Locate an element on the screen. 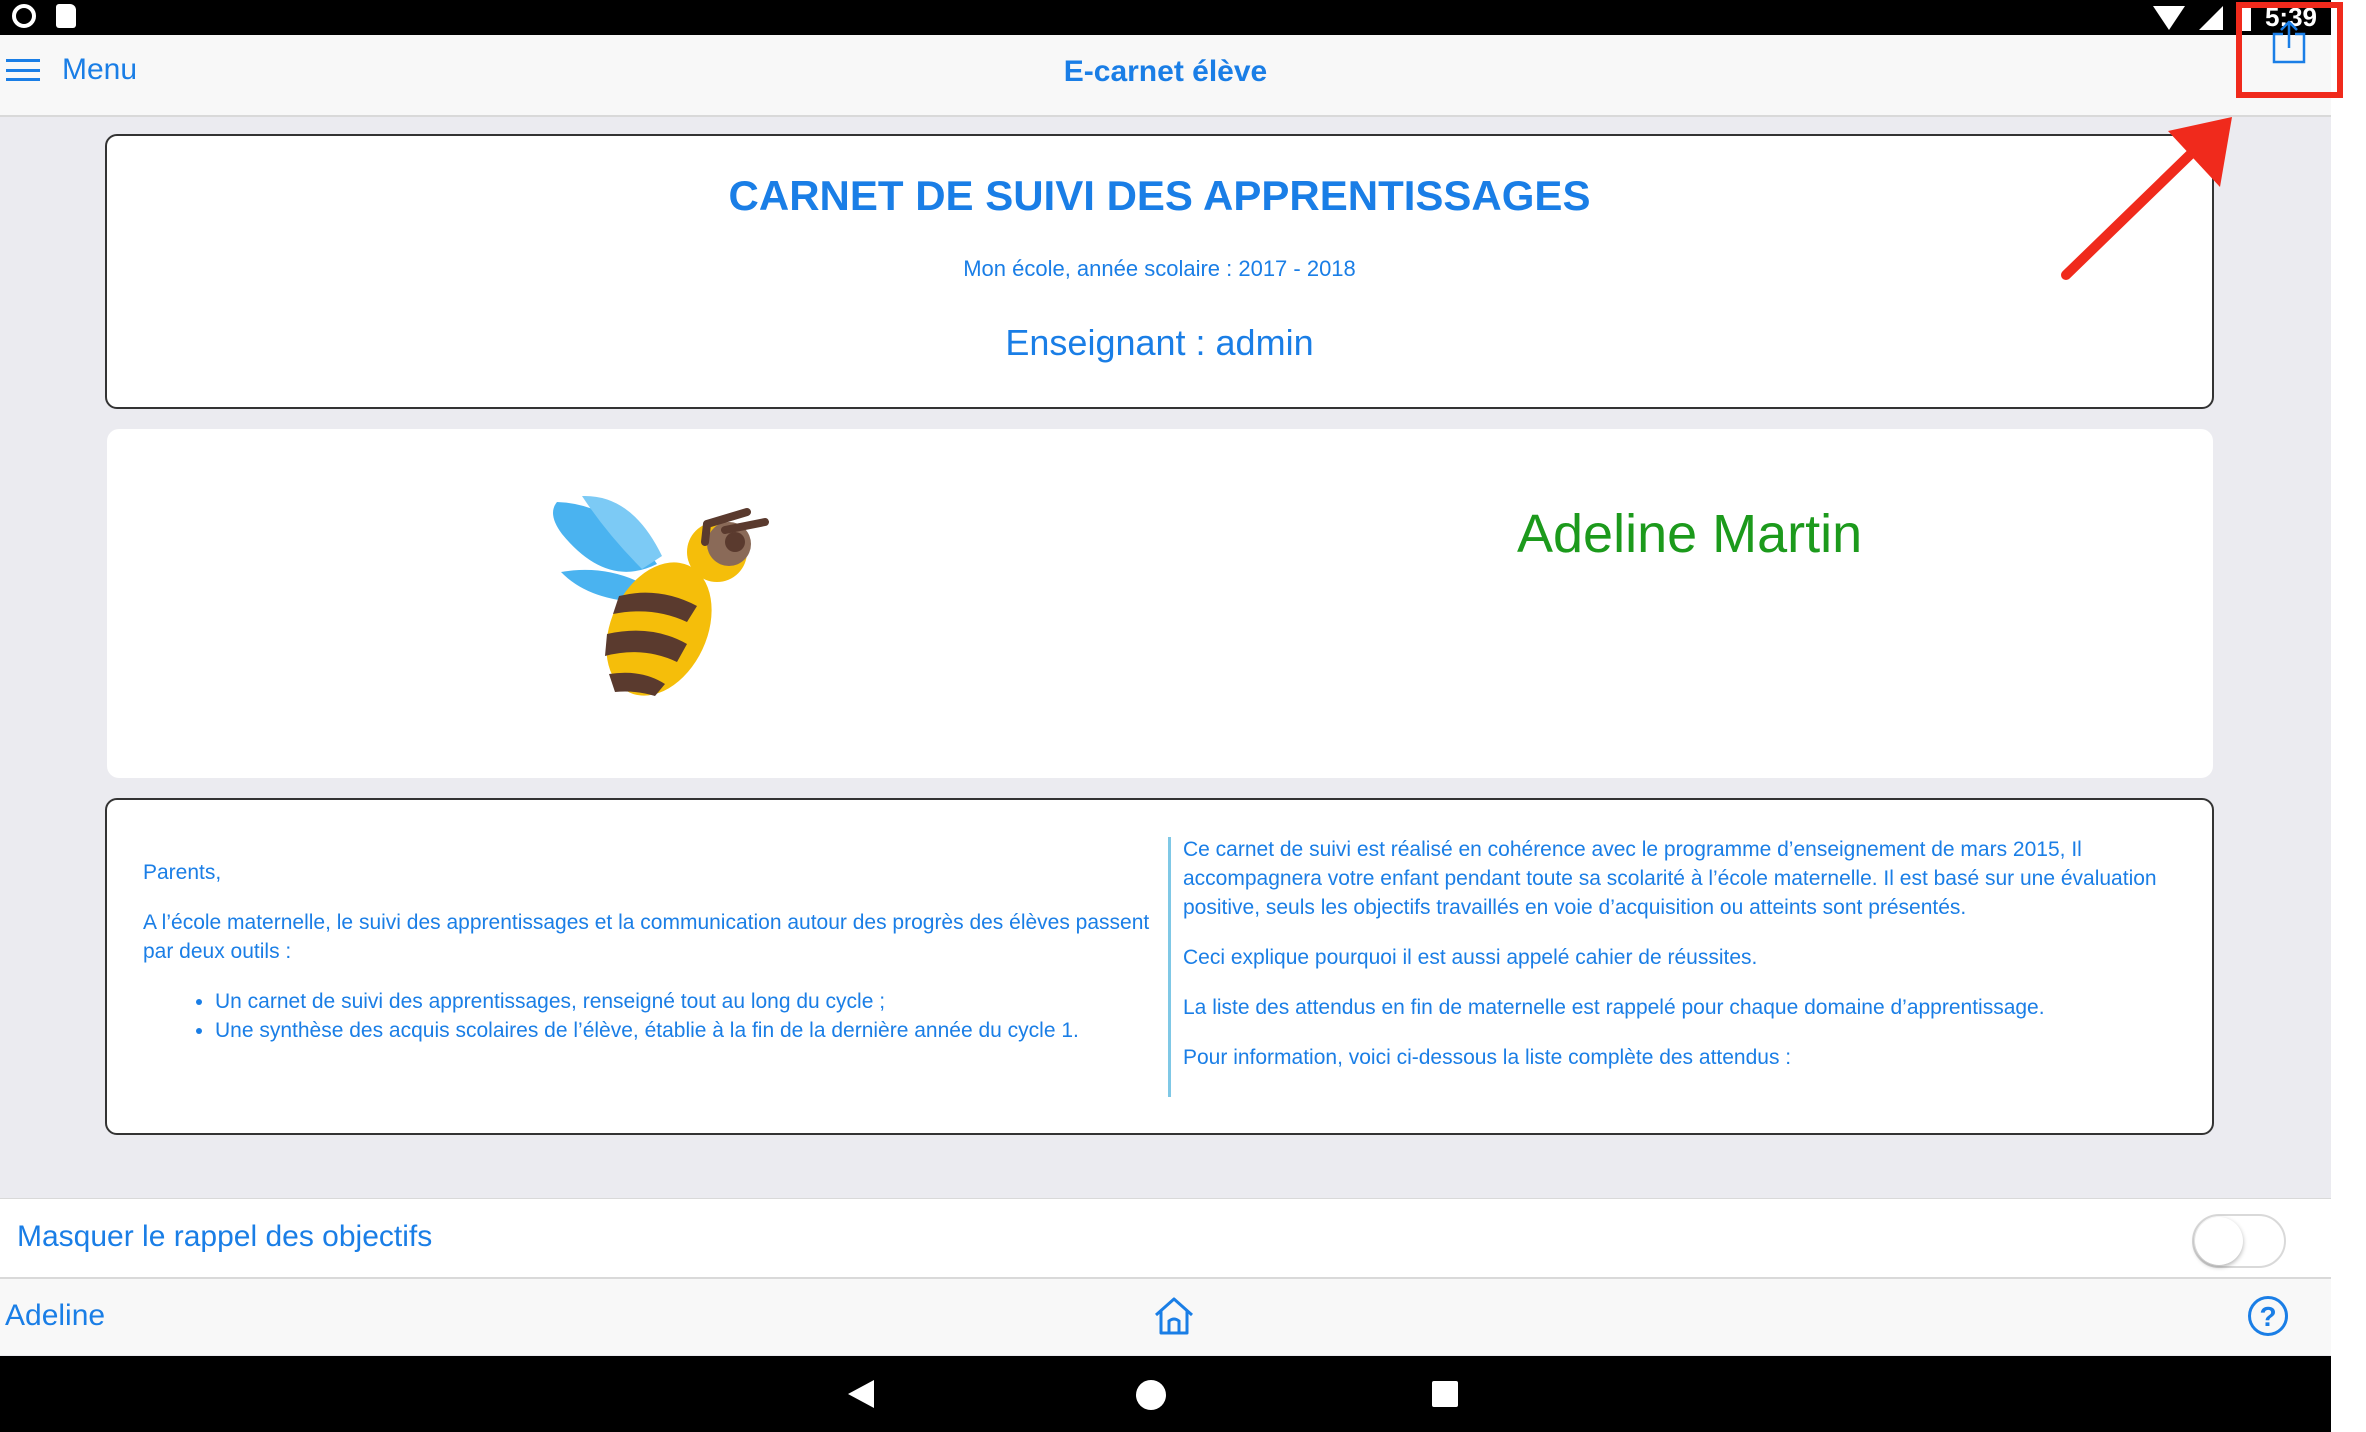  share-button is located at coordinates (2289, 50).